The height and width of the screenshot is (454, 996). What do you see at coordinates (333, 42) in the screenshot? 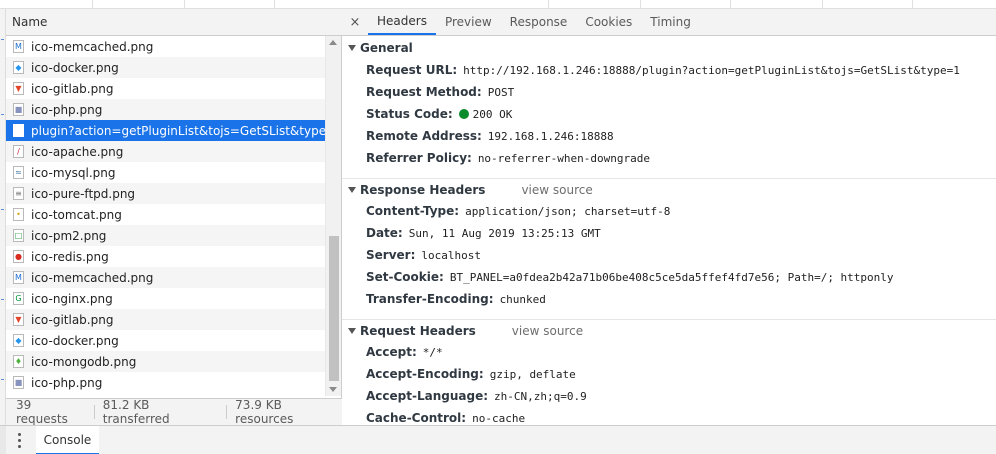
I see `scroll-up-arrow-icon` at bounding box center [333, 42].